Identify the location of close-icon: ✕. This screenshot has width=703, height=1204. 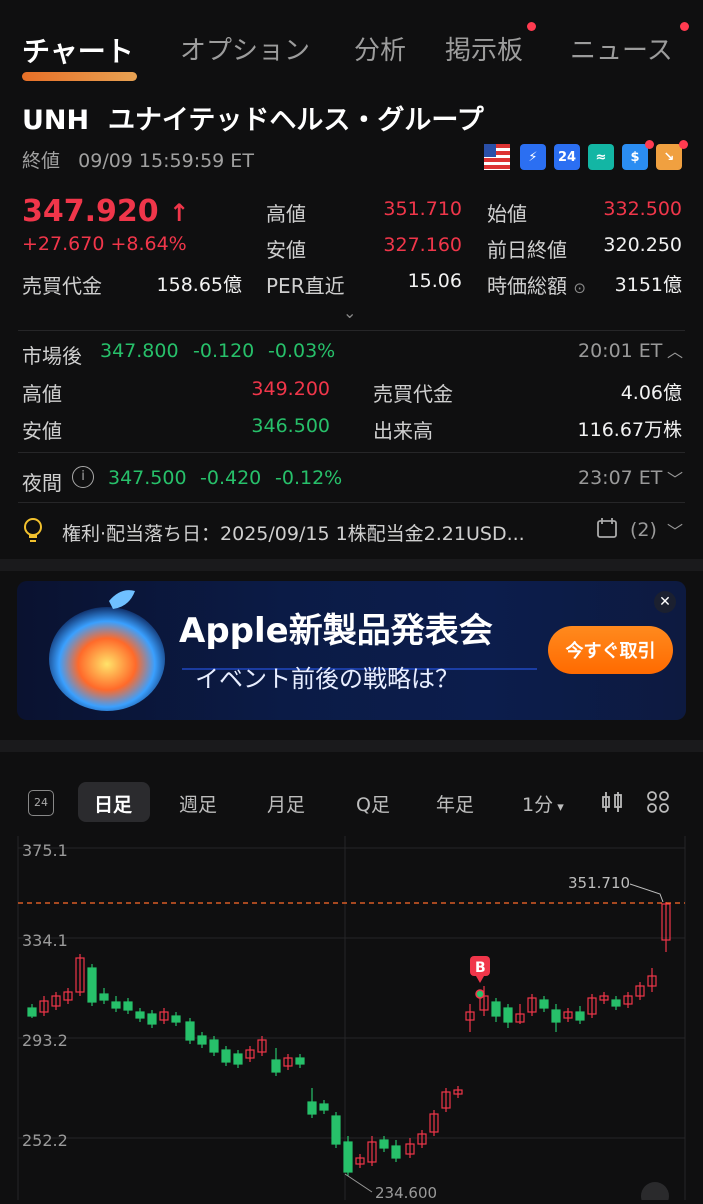
(665, 602).